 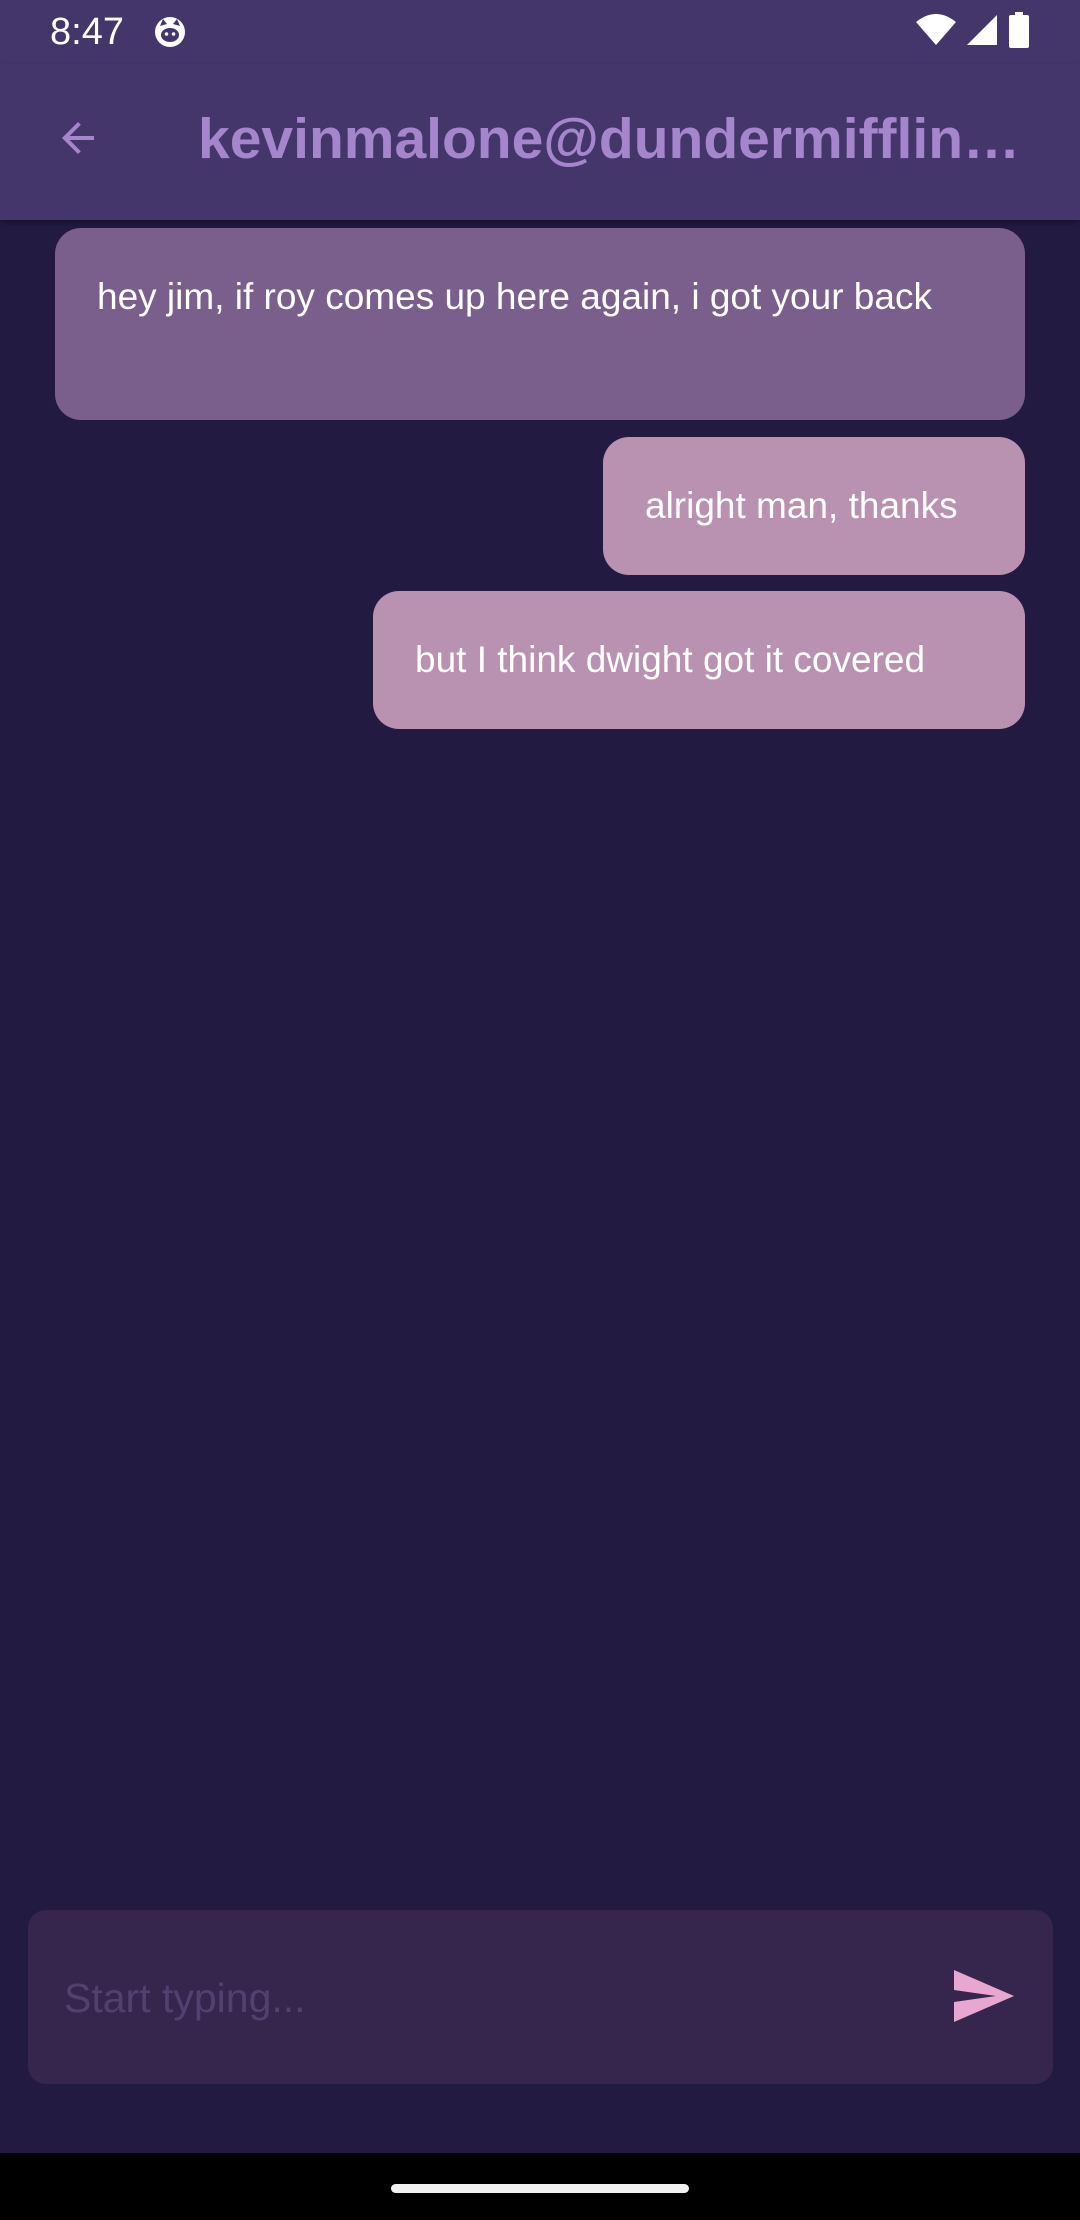 I want to click on status-time: 8:47, so click(x=87, y=32).